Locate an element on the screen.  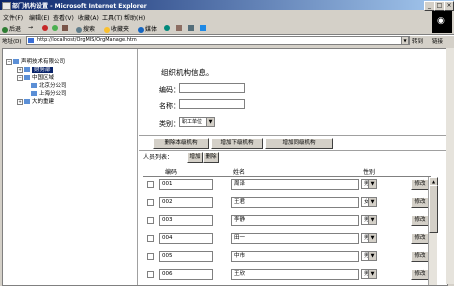
table-row: 005 中市 男 ▼ 修改 is located at coordinates (286, 257).